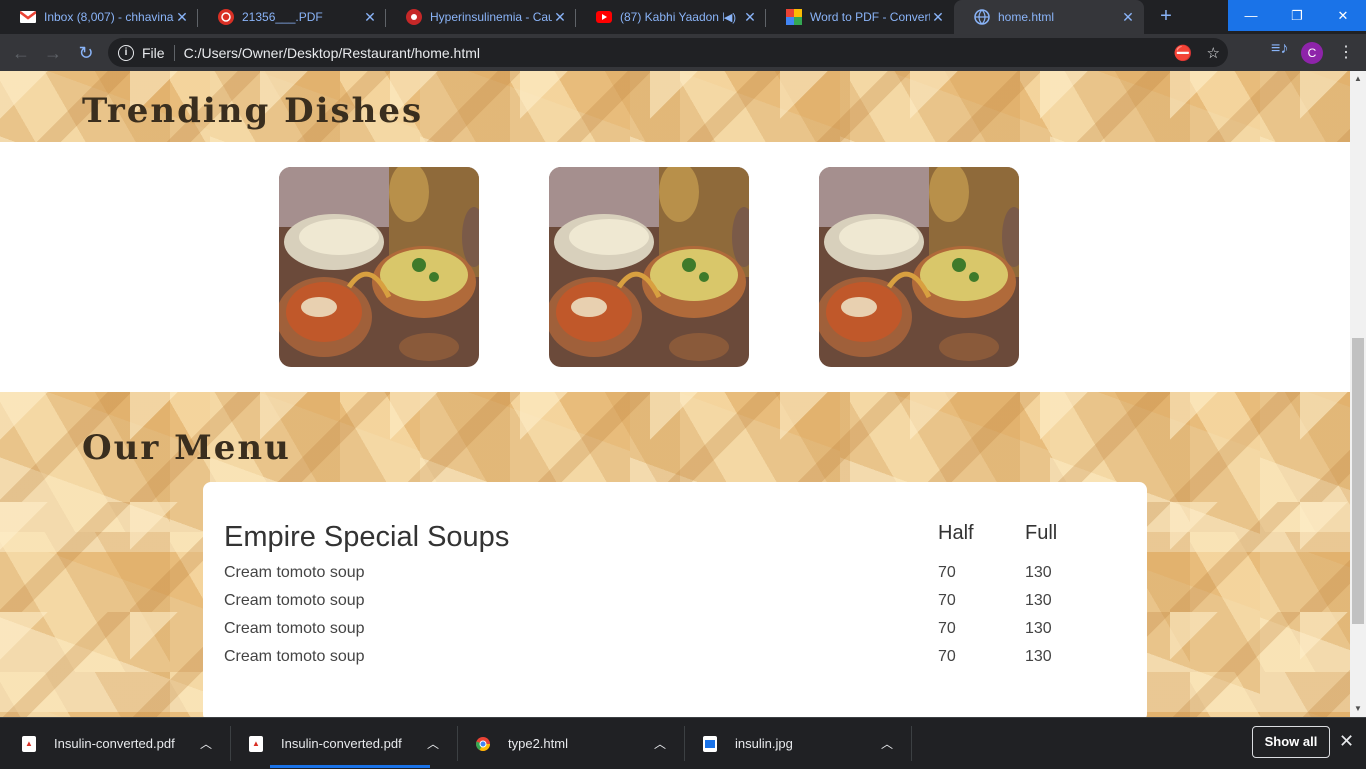  What do you see at coordinates (538, 743) in the screenshot?
I see `download-filename: type2.html` at bounding box center [538, 743].